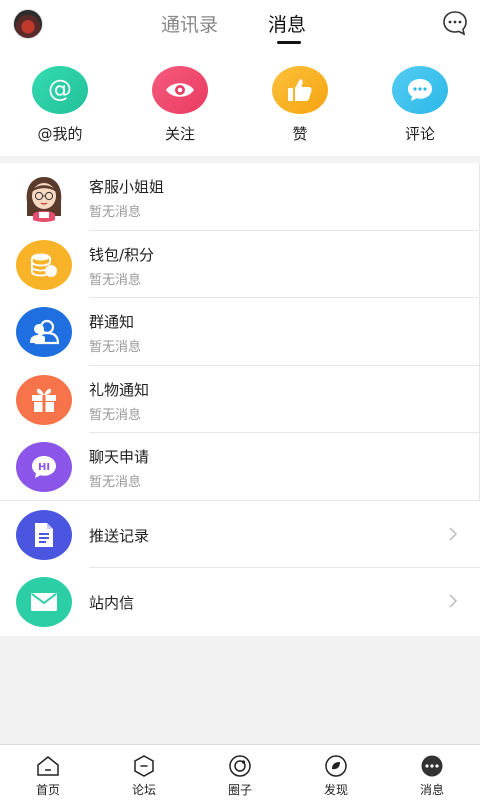 The width and height of the screenshot is (480, 801). Describe the element at coordinates (420, 90) in the screenshot. I see `comment-icon` at that location.